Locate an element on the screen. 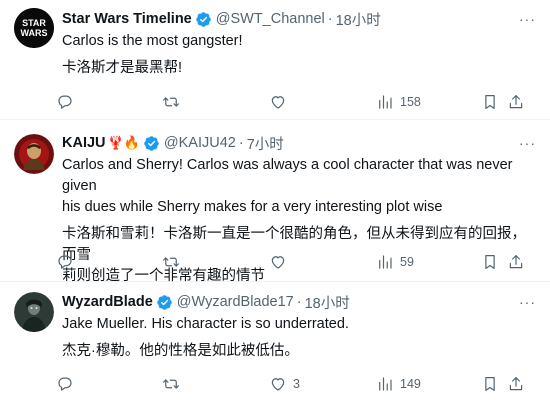 Image resolution: width=550 pixels, height=400 pixels. display-name: WyzardBlade is located at coordinates (107, 302).